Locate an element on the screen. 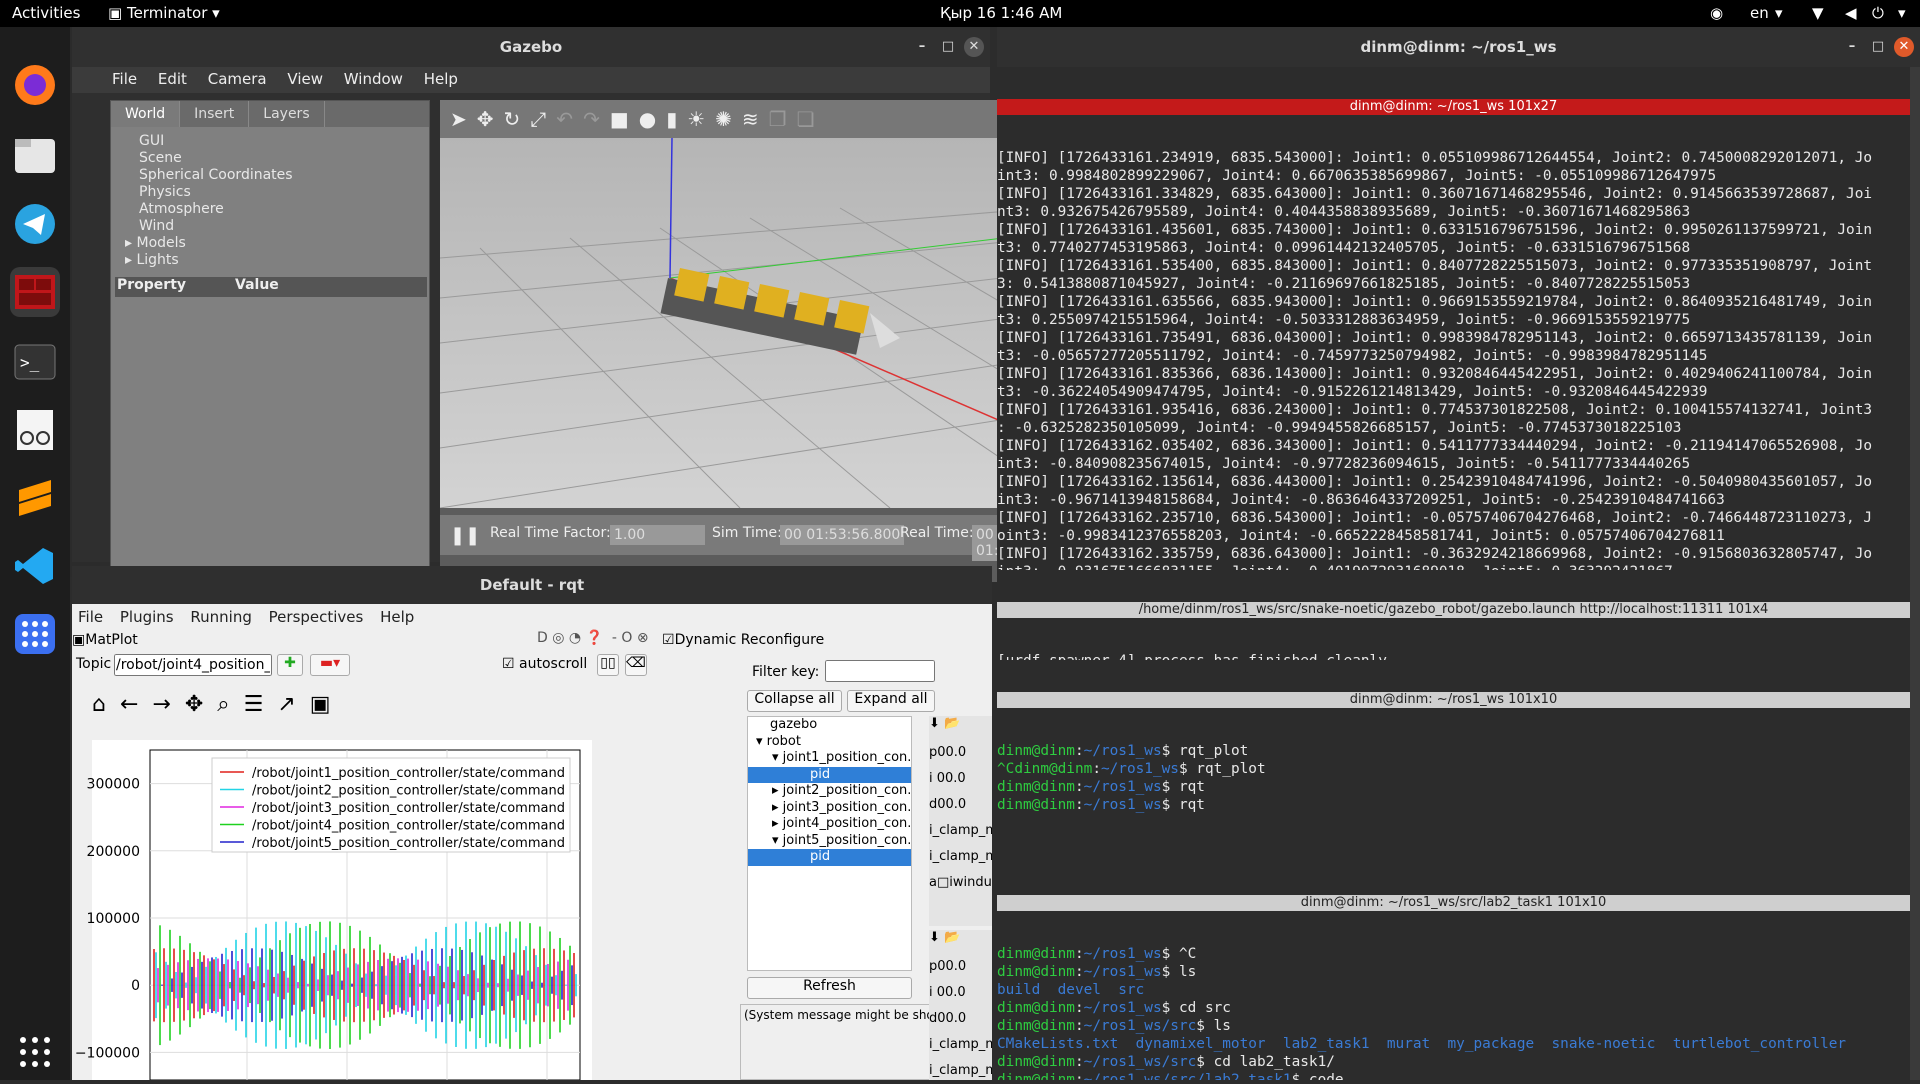 This screenshot has width=1920, height=1084. language-indicator: en is located at coordinates (1759, 13).